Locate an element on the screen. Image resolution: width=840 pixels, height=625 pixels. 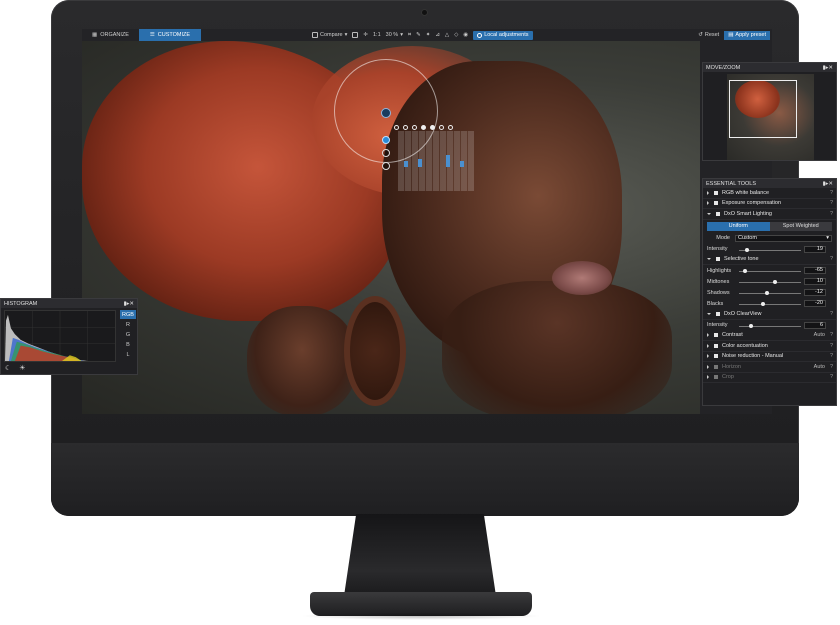
mode-uniform-button: Uniform is located at coordinates (738, 226).